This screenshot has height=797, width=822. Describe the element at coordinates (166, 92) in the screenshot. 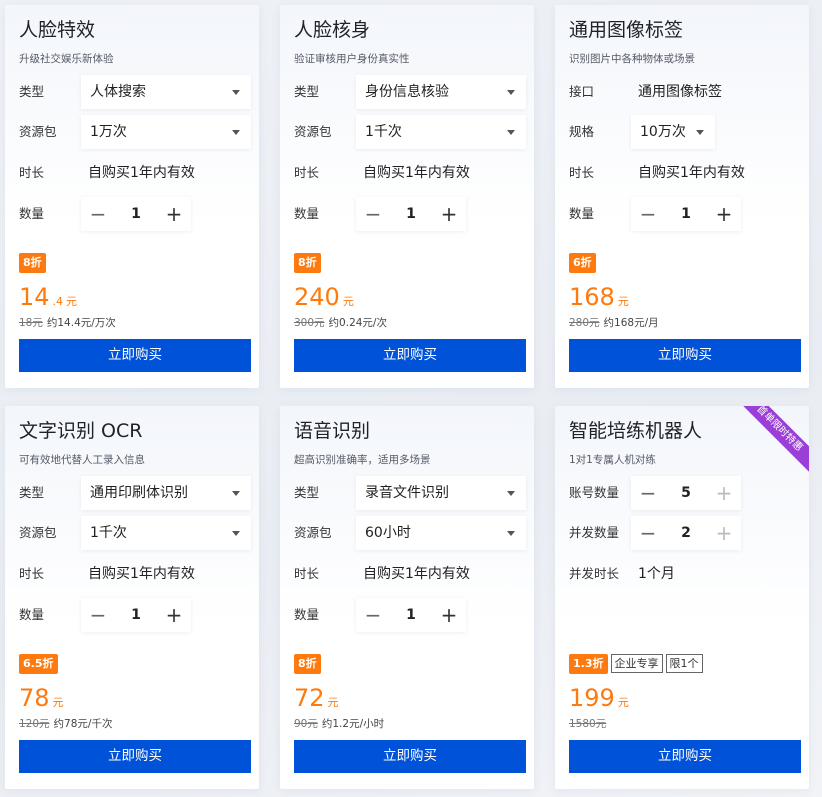

I see `type-select: 人体搜索` at that location.